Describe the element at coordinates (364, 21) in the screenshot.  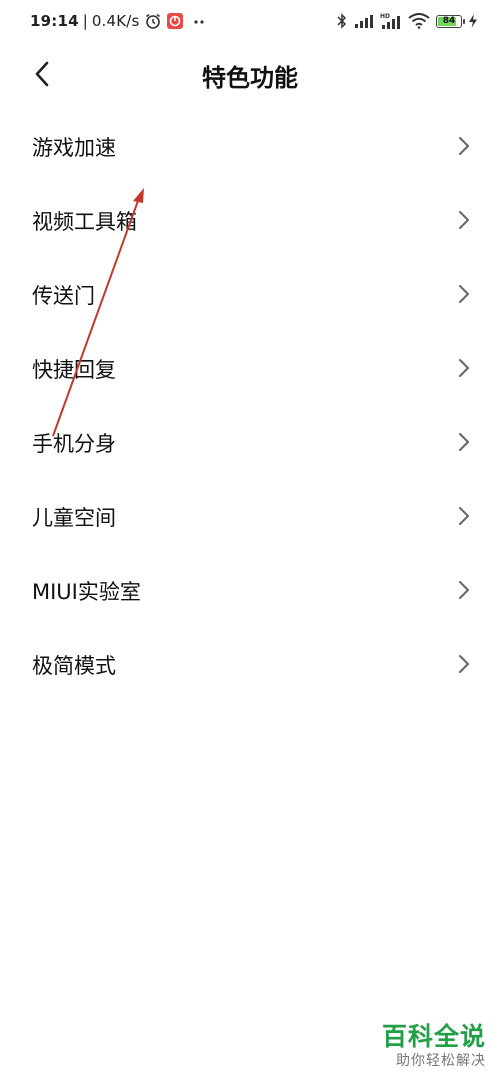
I see `signal-icon` at that location.